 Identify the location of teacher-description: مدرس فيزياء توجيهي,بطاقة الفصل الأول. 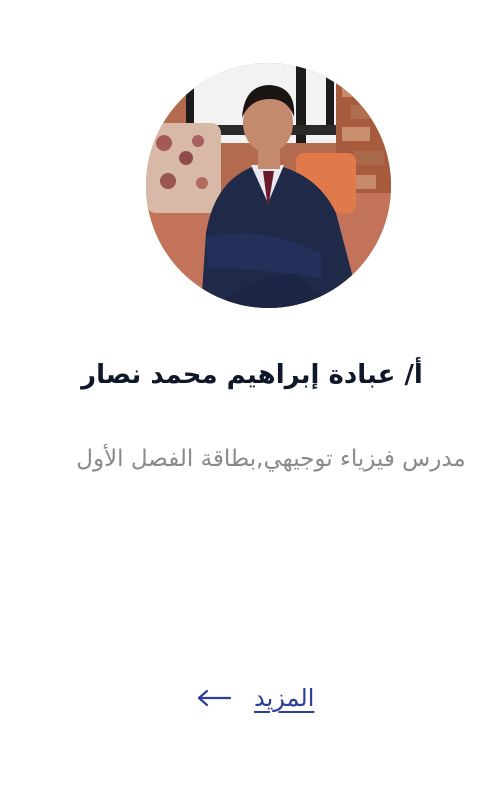
(271, 459).